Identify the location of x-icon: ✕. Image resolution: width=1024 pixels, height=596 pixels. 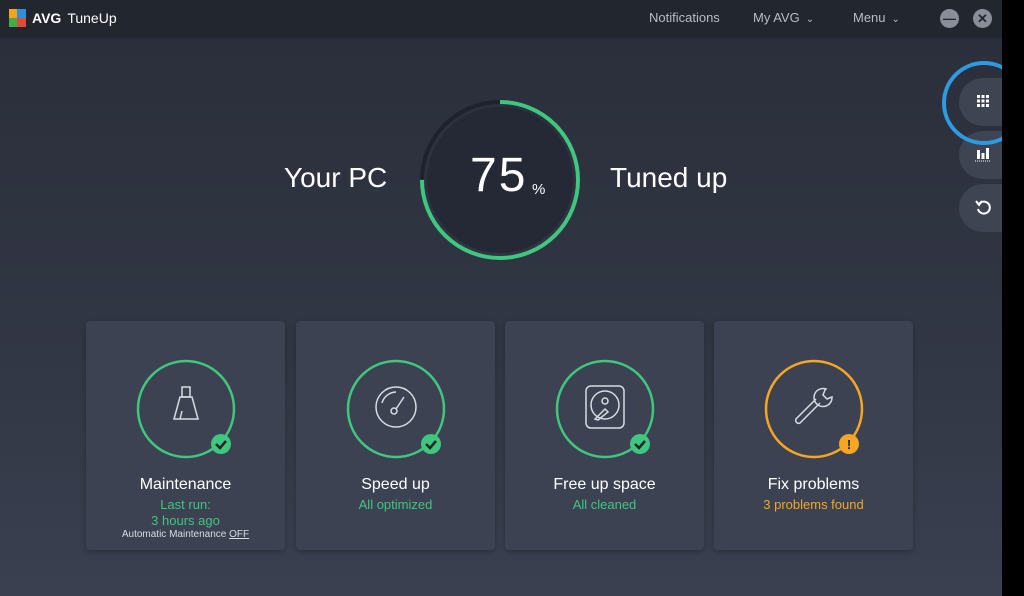
(982, 18).